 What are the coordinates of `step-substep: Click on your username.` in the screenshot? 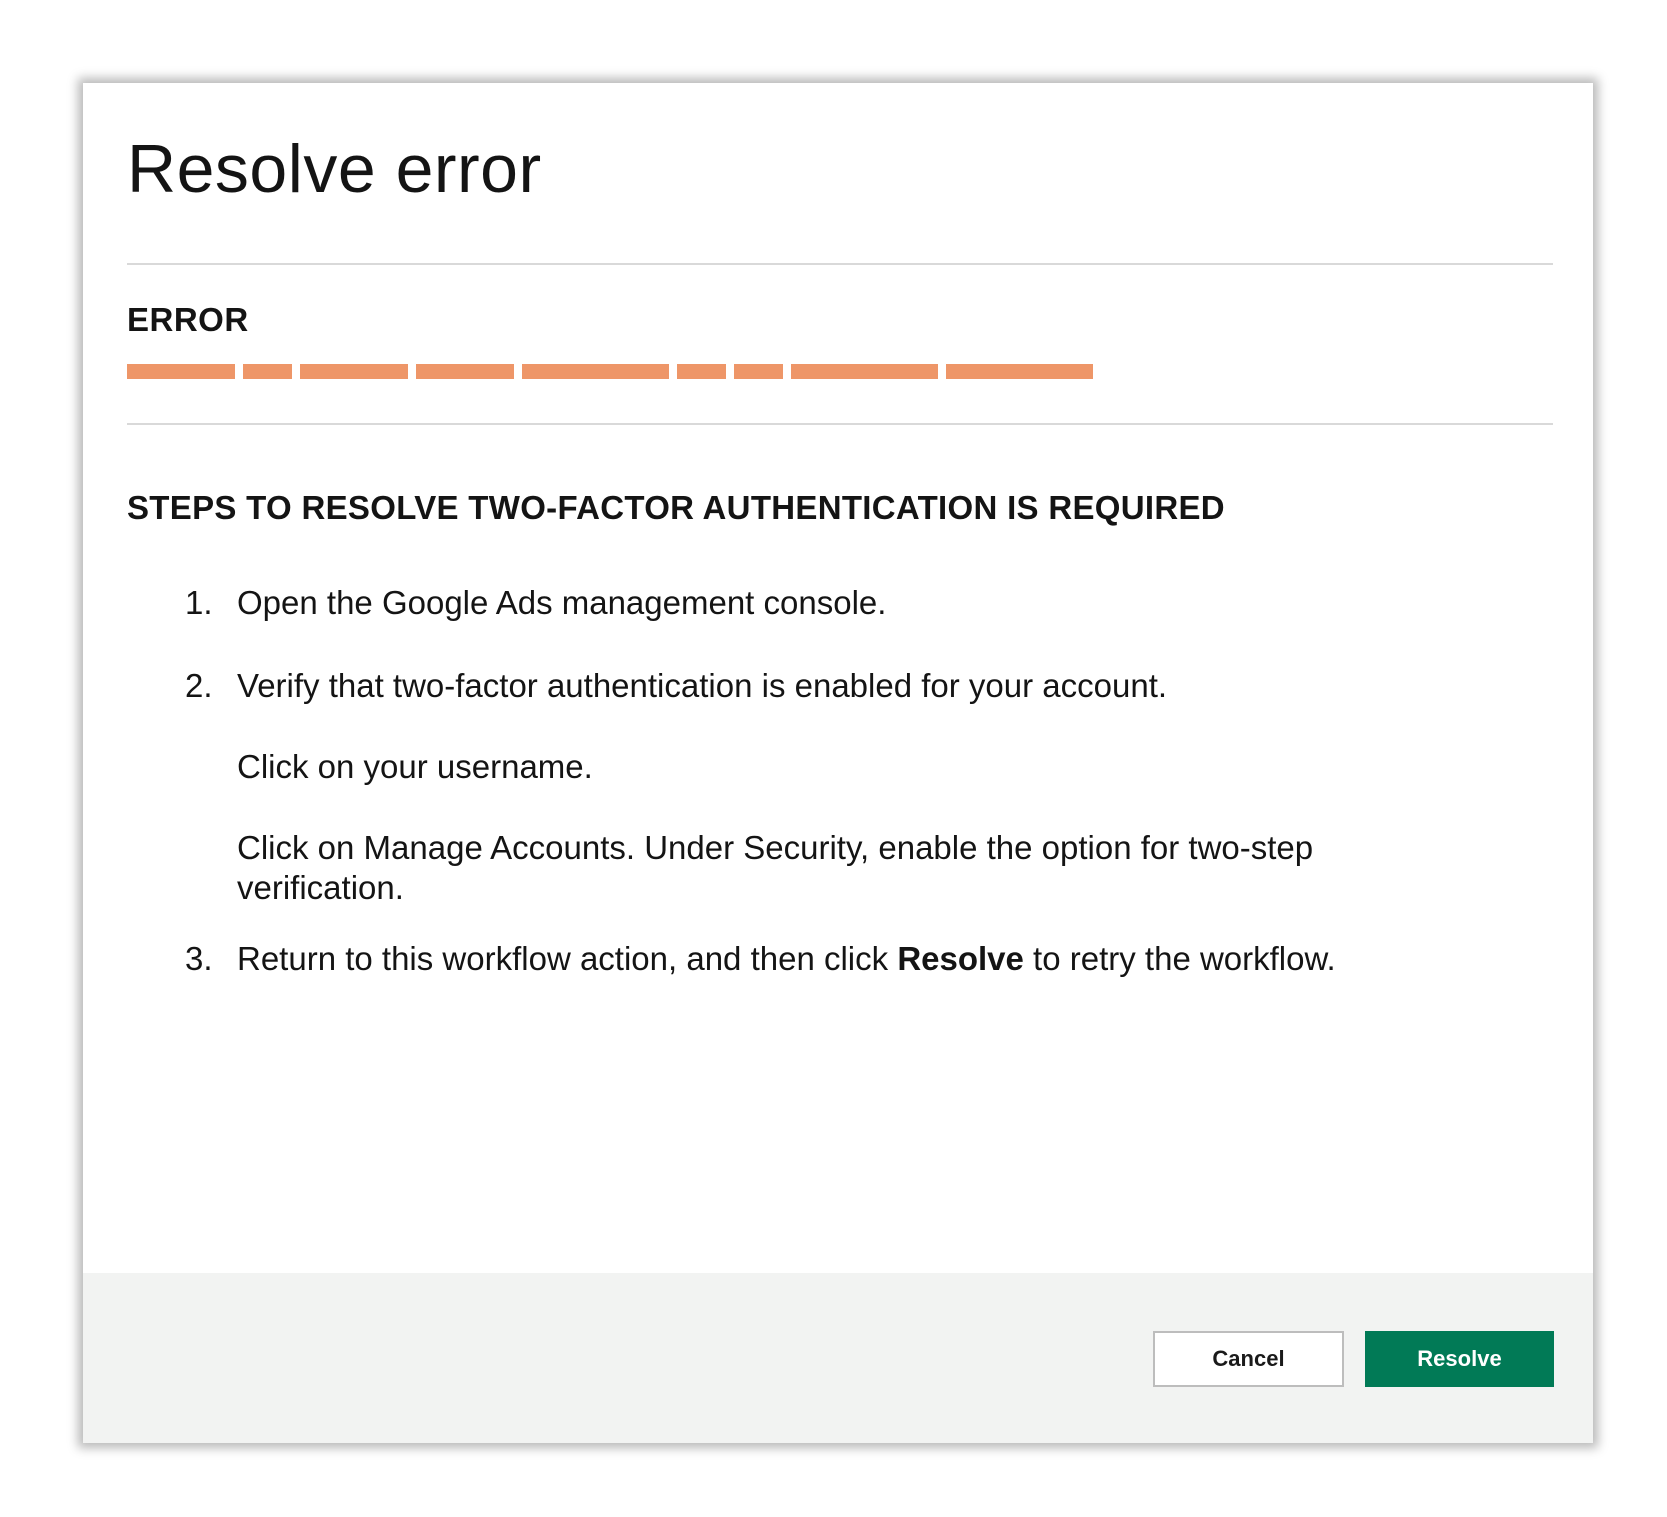 It's located at (415, 766).